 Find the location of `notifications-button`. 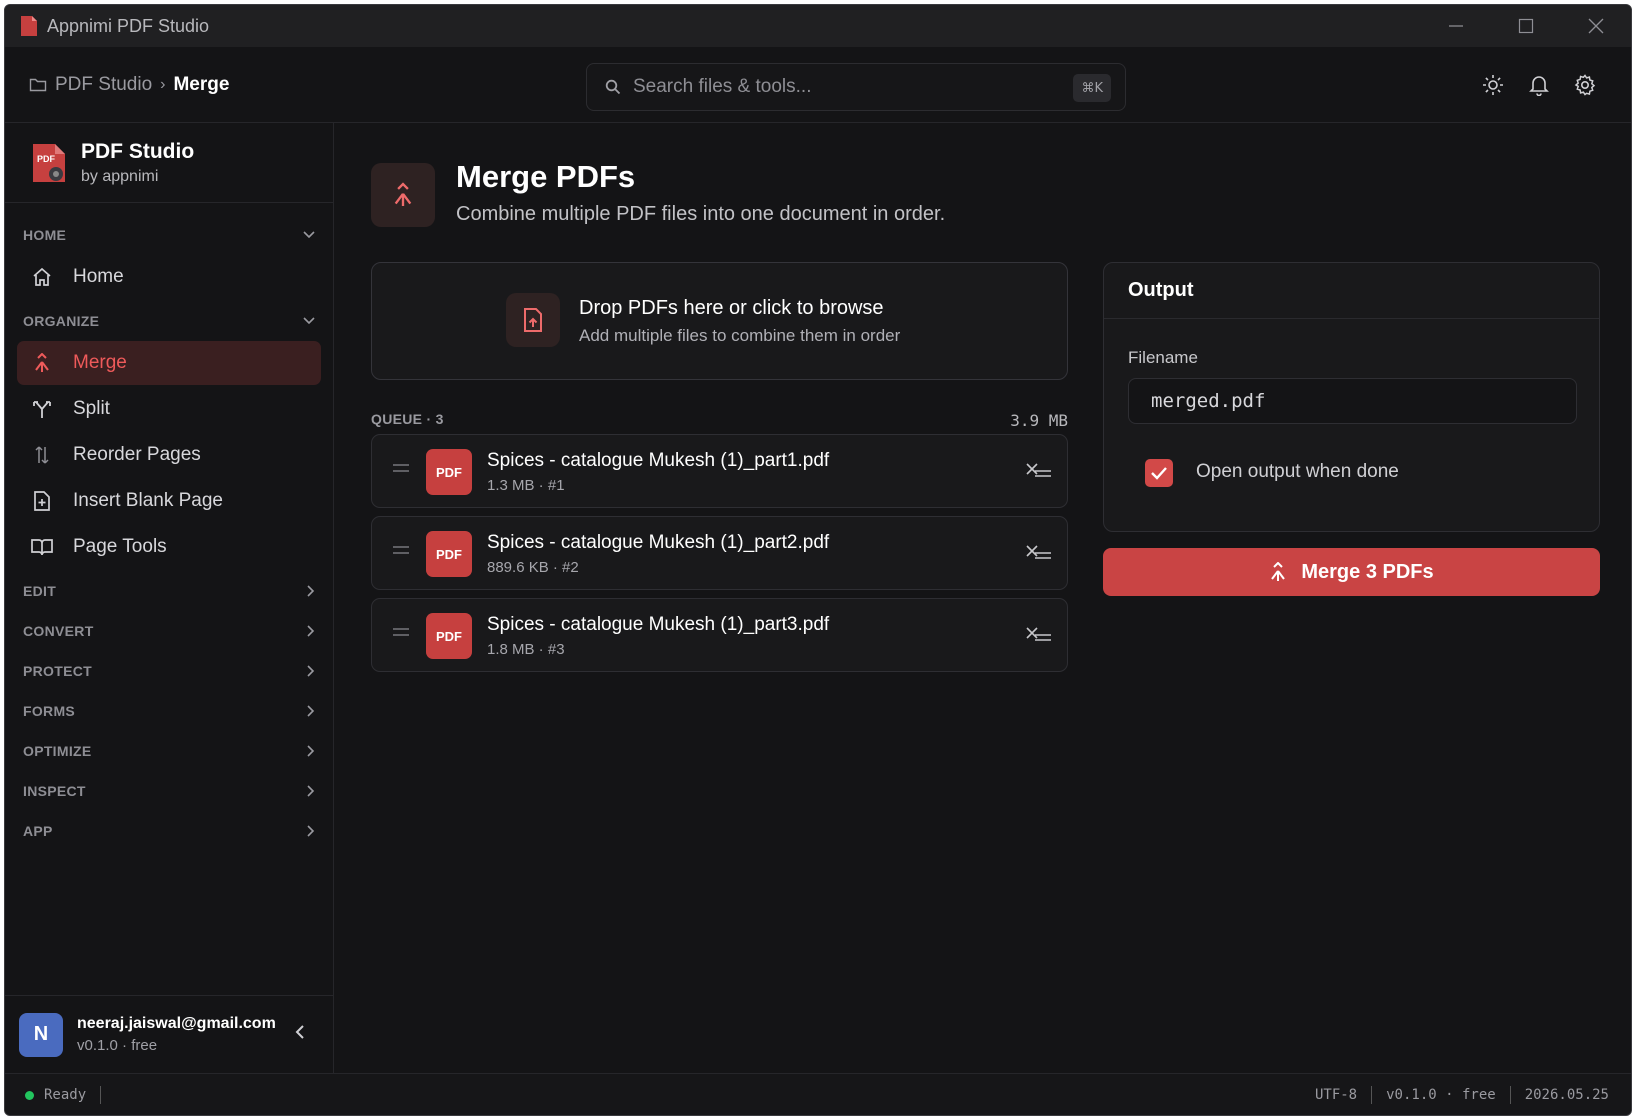

notifications-button is located at coordinates (1539, 85).